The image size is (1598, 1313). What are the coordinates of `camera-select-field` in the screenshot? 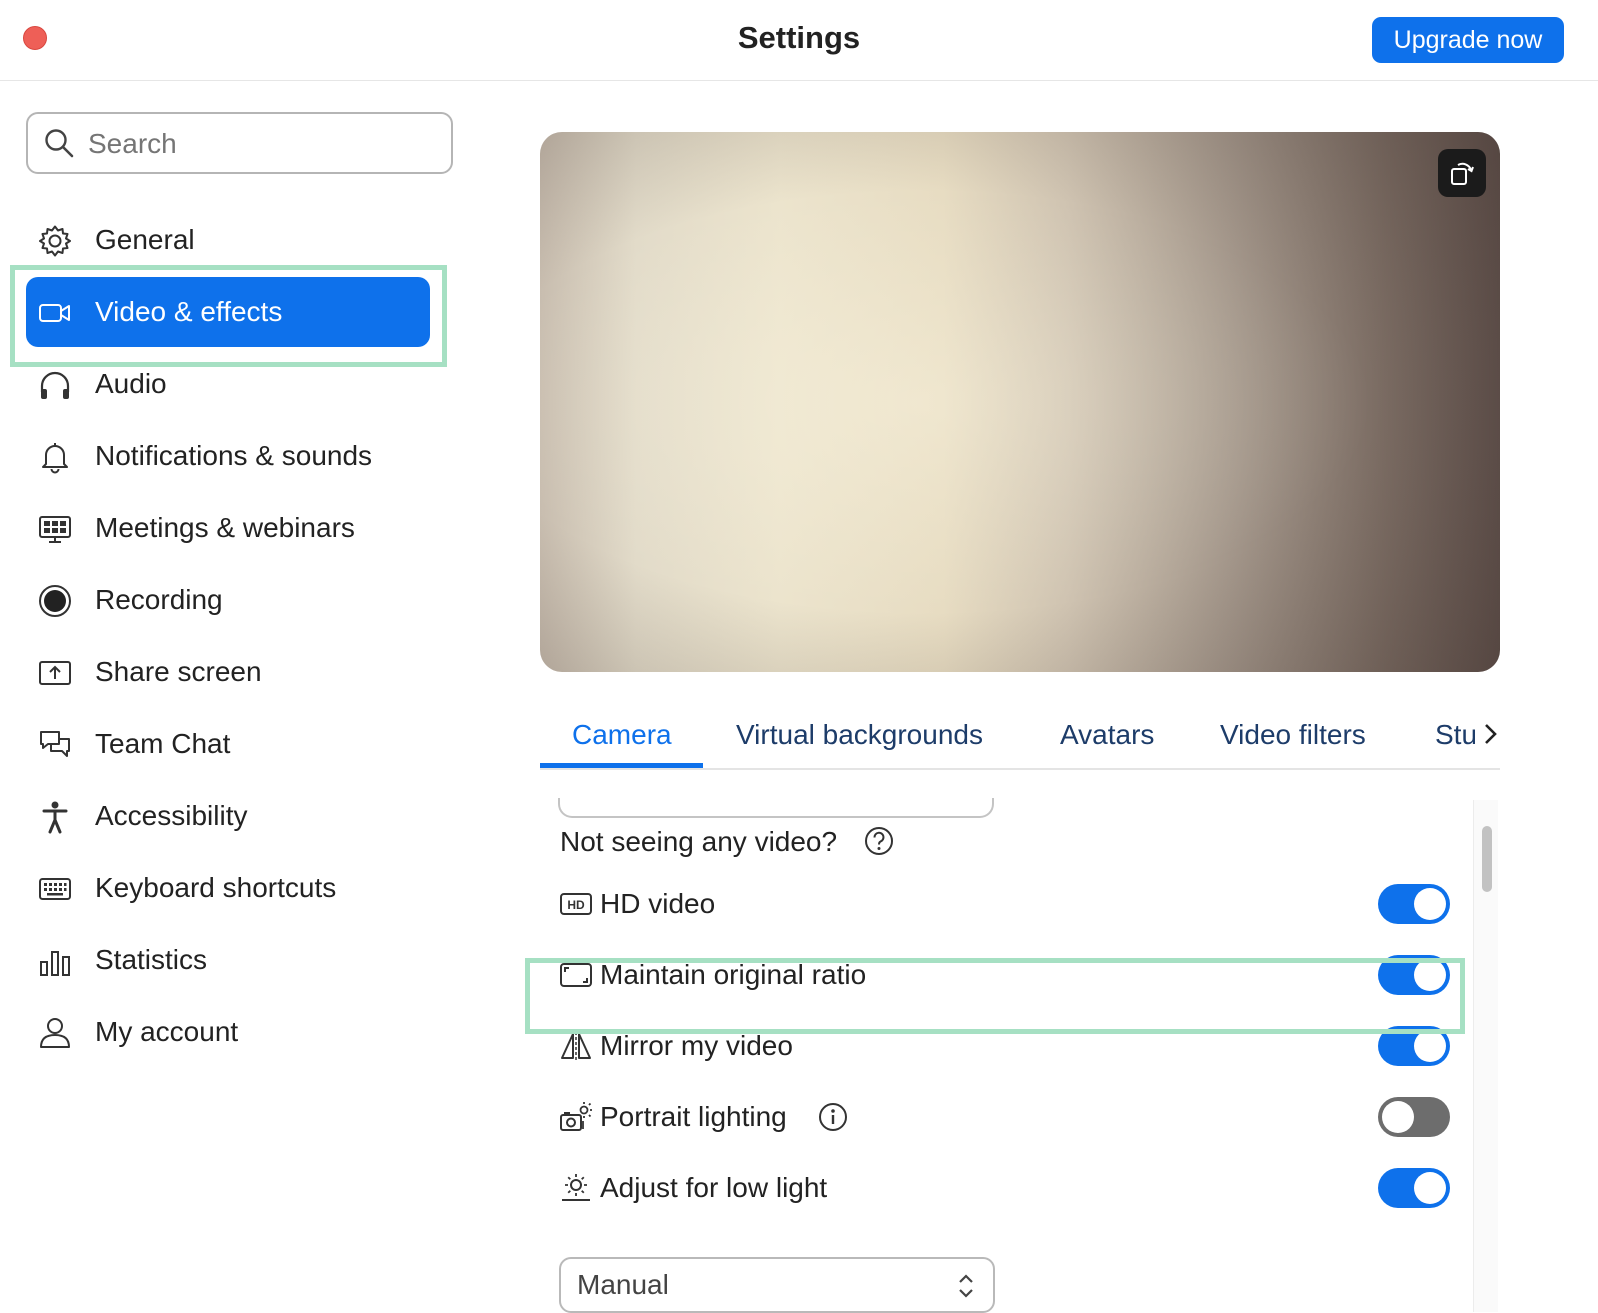 It's located at (776, 808).